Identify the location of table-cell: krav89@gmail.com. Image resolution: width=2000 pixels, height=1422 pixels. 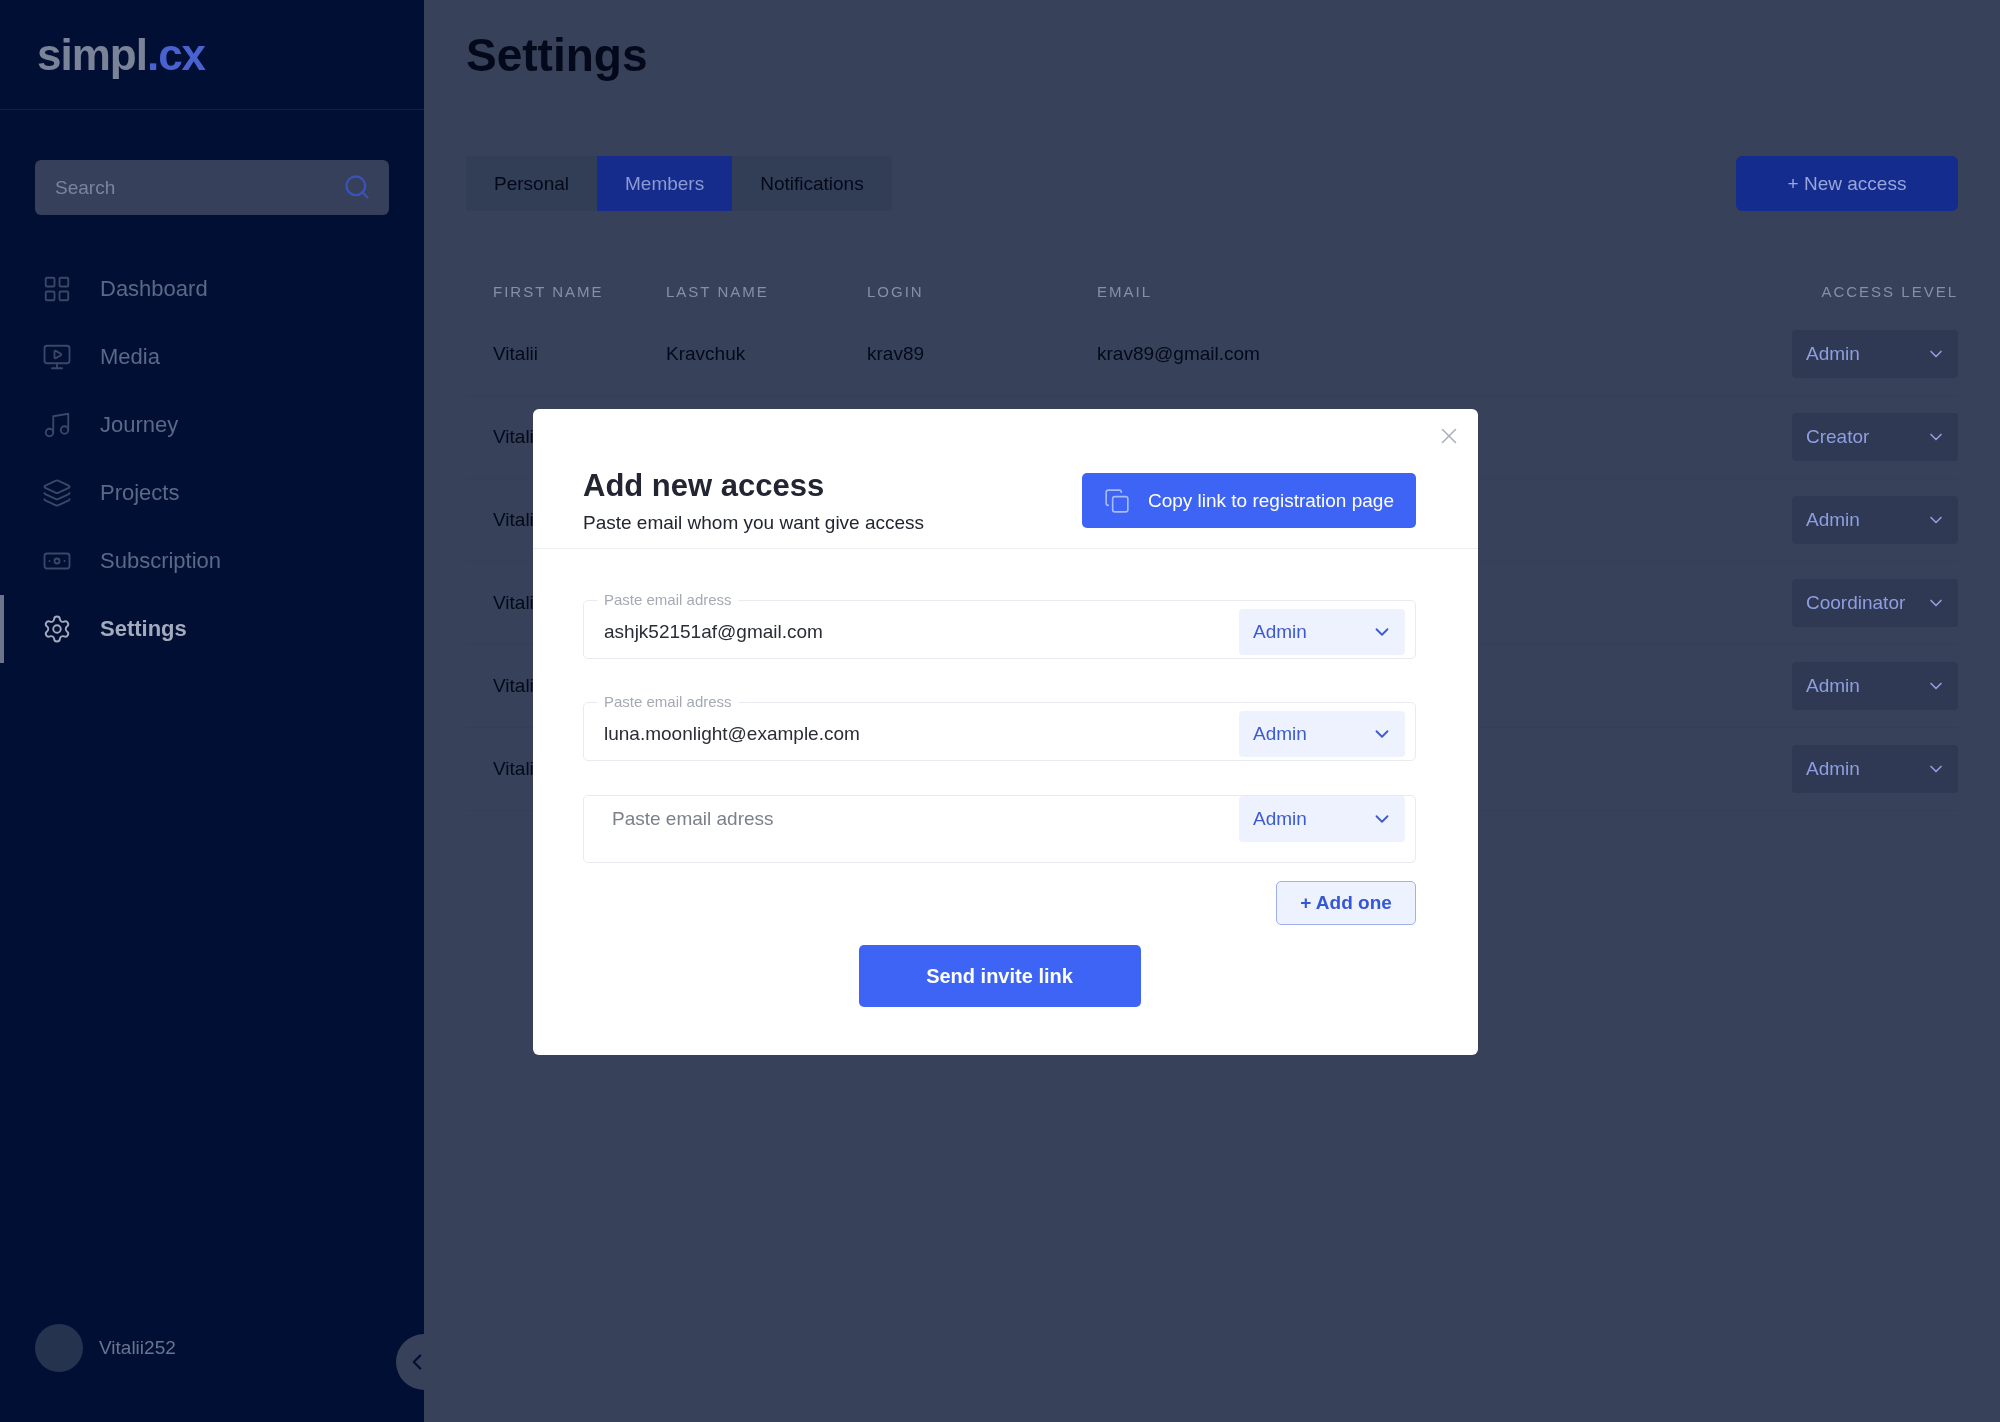
(1178, 354).